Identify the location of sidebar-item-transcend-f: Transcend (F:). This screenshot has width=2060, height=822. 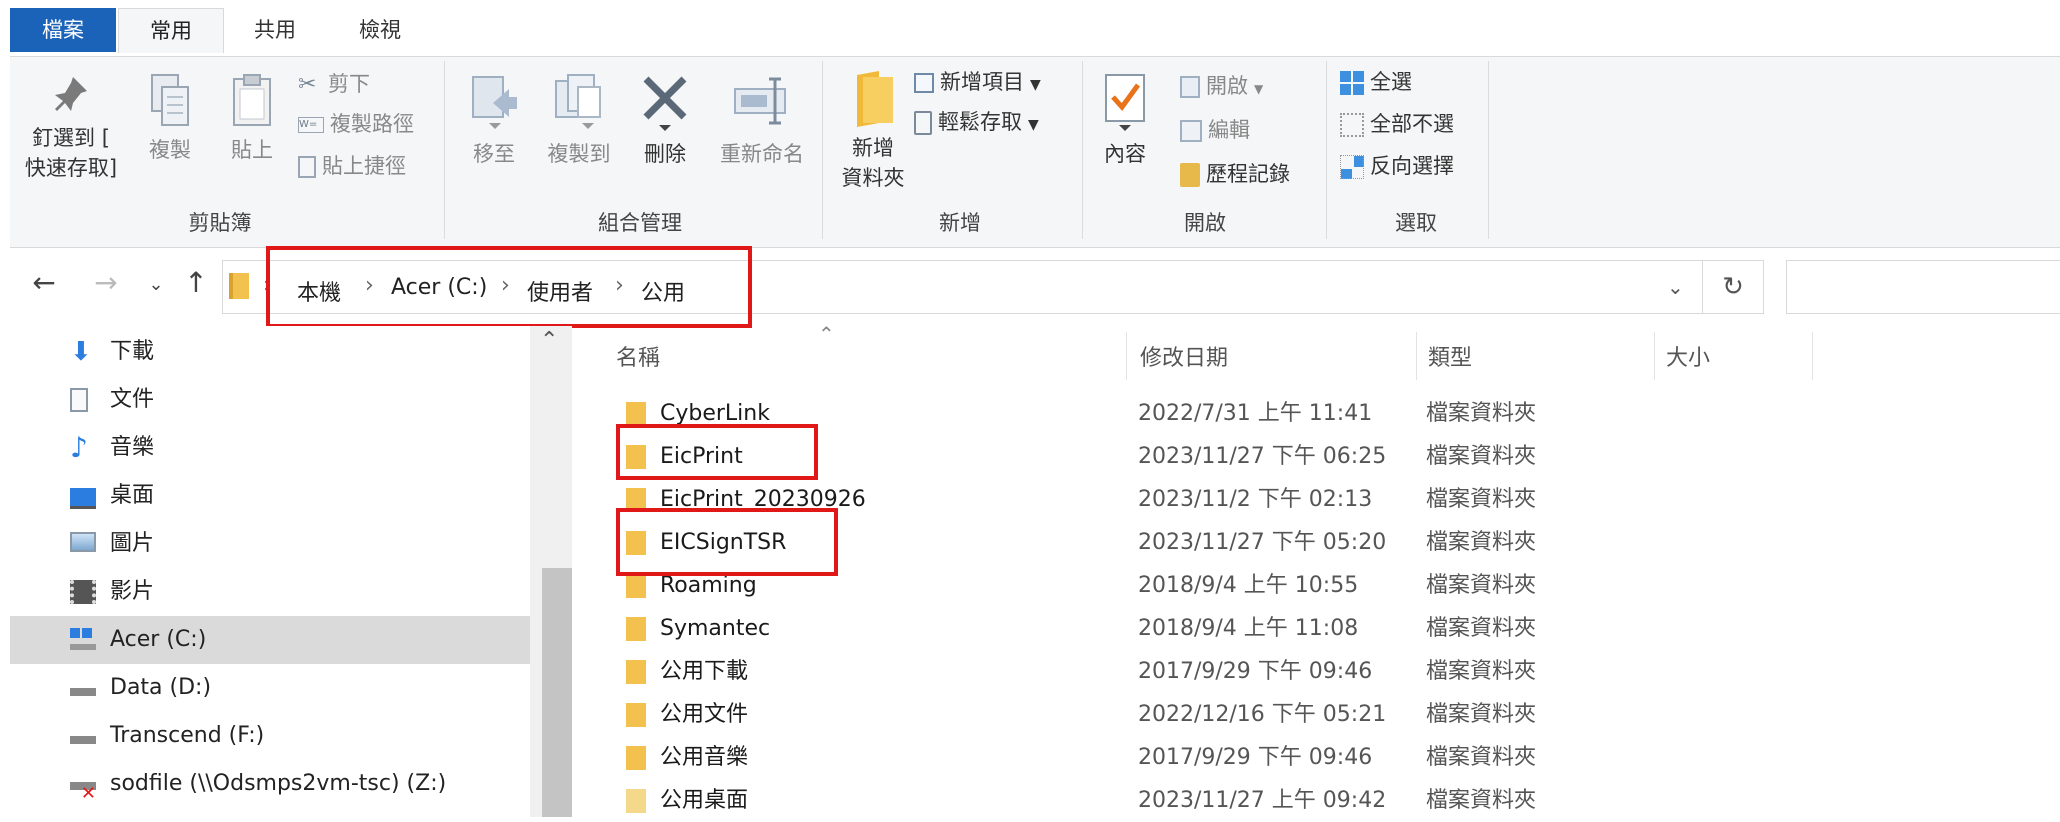
(275, 736).